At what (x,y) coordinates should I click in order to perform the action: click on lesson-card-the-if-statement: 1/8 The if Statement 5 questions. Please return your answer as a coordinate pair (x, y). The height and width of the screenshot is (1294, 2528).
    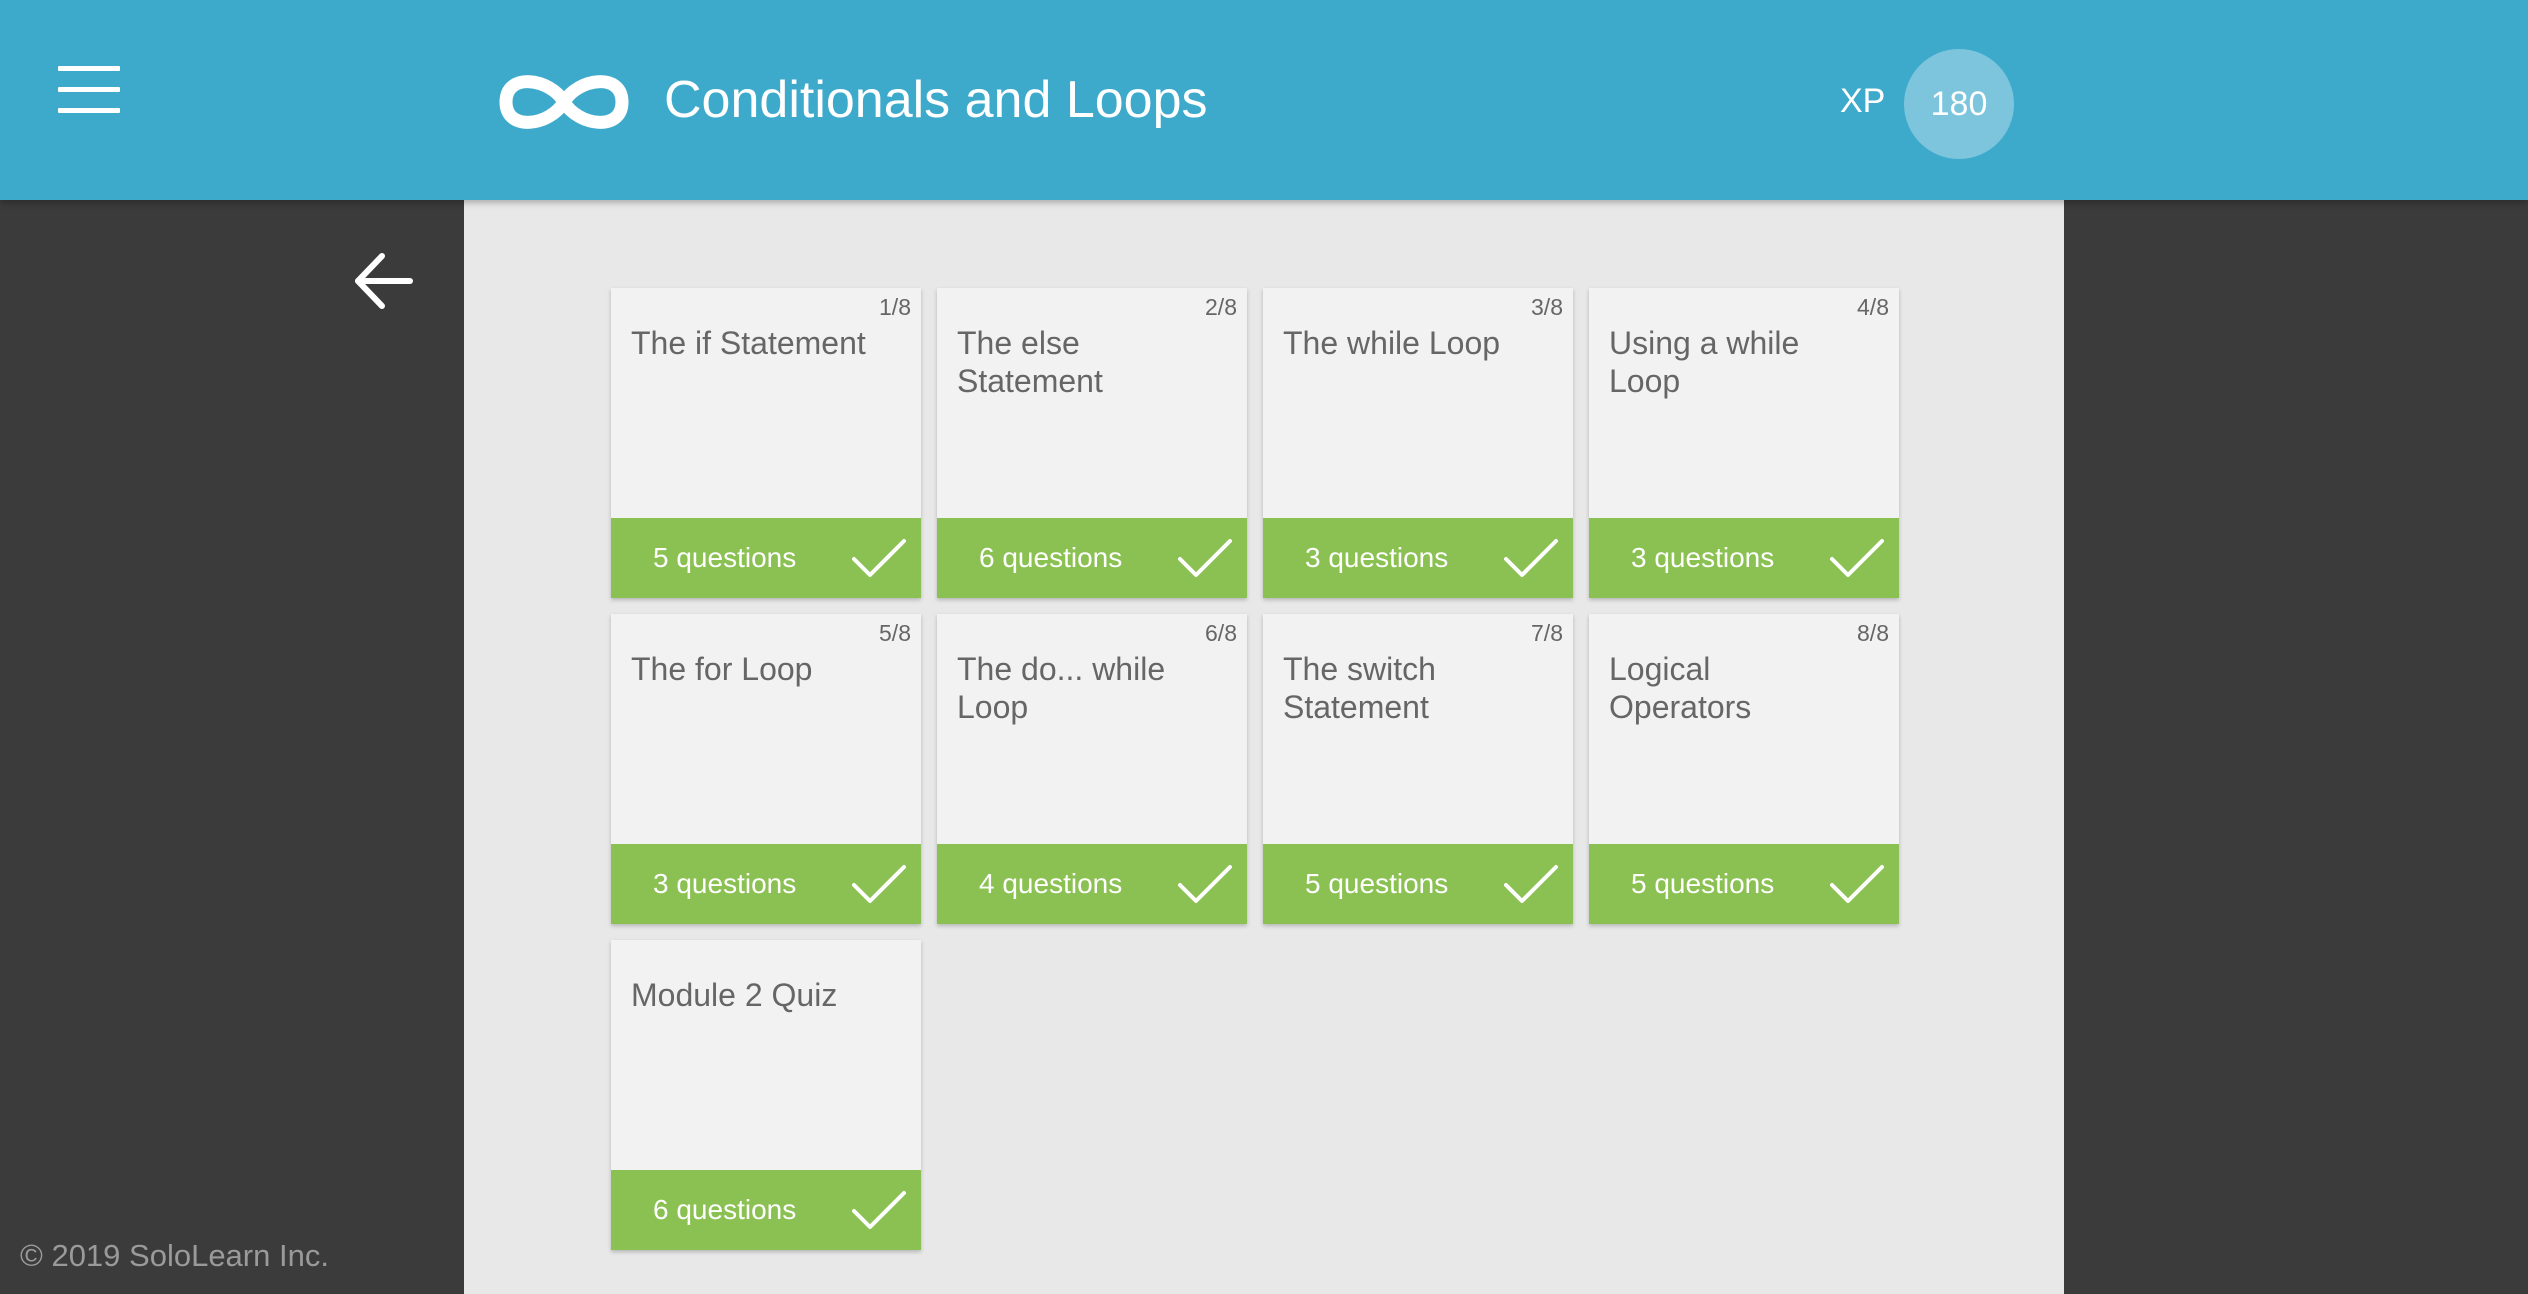
    Looking at the image, I should click on (766, 443).